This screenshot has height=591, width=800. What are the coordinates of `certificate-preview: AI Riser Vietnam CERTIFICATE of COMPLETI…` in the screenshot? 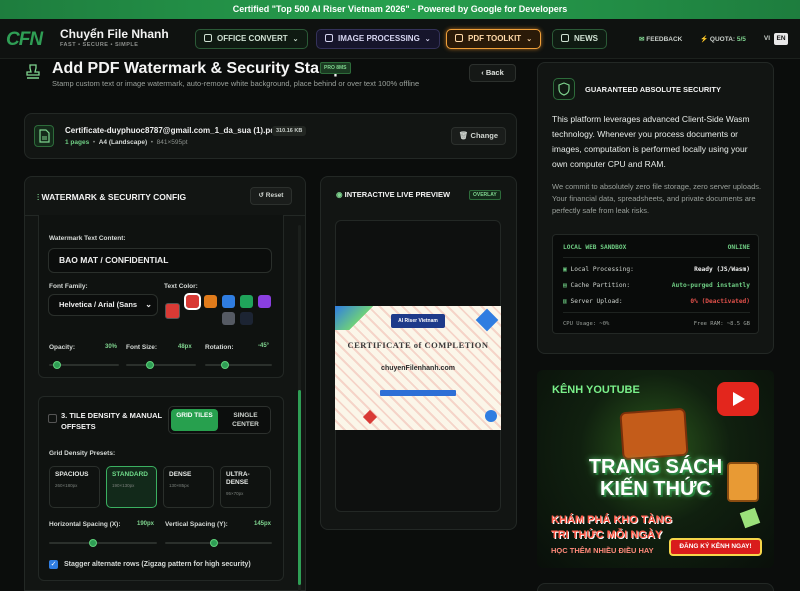 It's located at (418, 368).